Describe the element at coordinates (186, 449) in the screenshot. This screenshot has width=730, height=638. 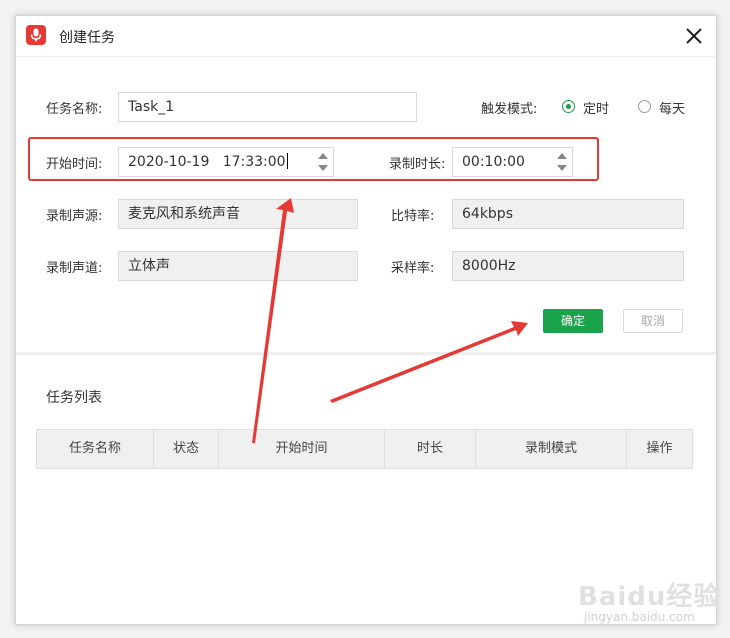
I see `column-header-status: 状态` at that location.